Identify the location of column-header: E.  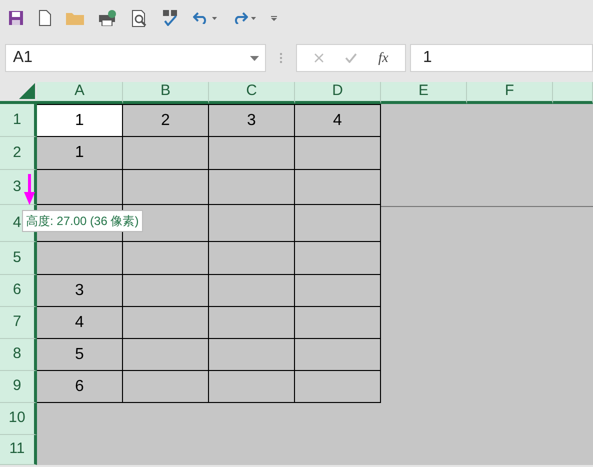
(424, 93).